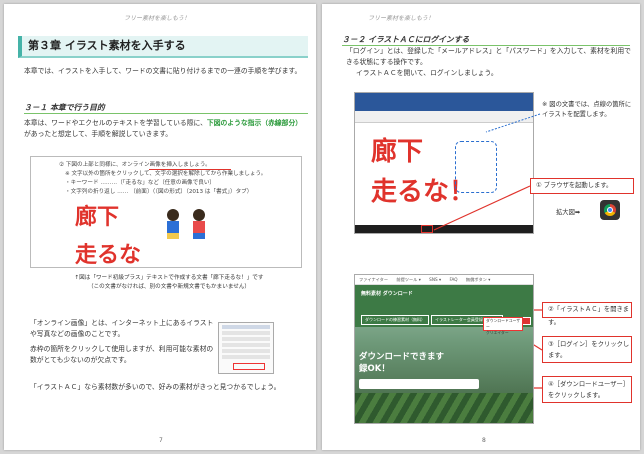 The height and width of the screenshot is (454, 644). I want to click on hero-line-1: ダウンロードできます, so click(402, 357).